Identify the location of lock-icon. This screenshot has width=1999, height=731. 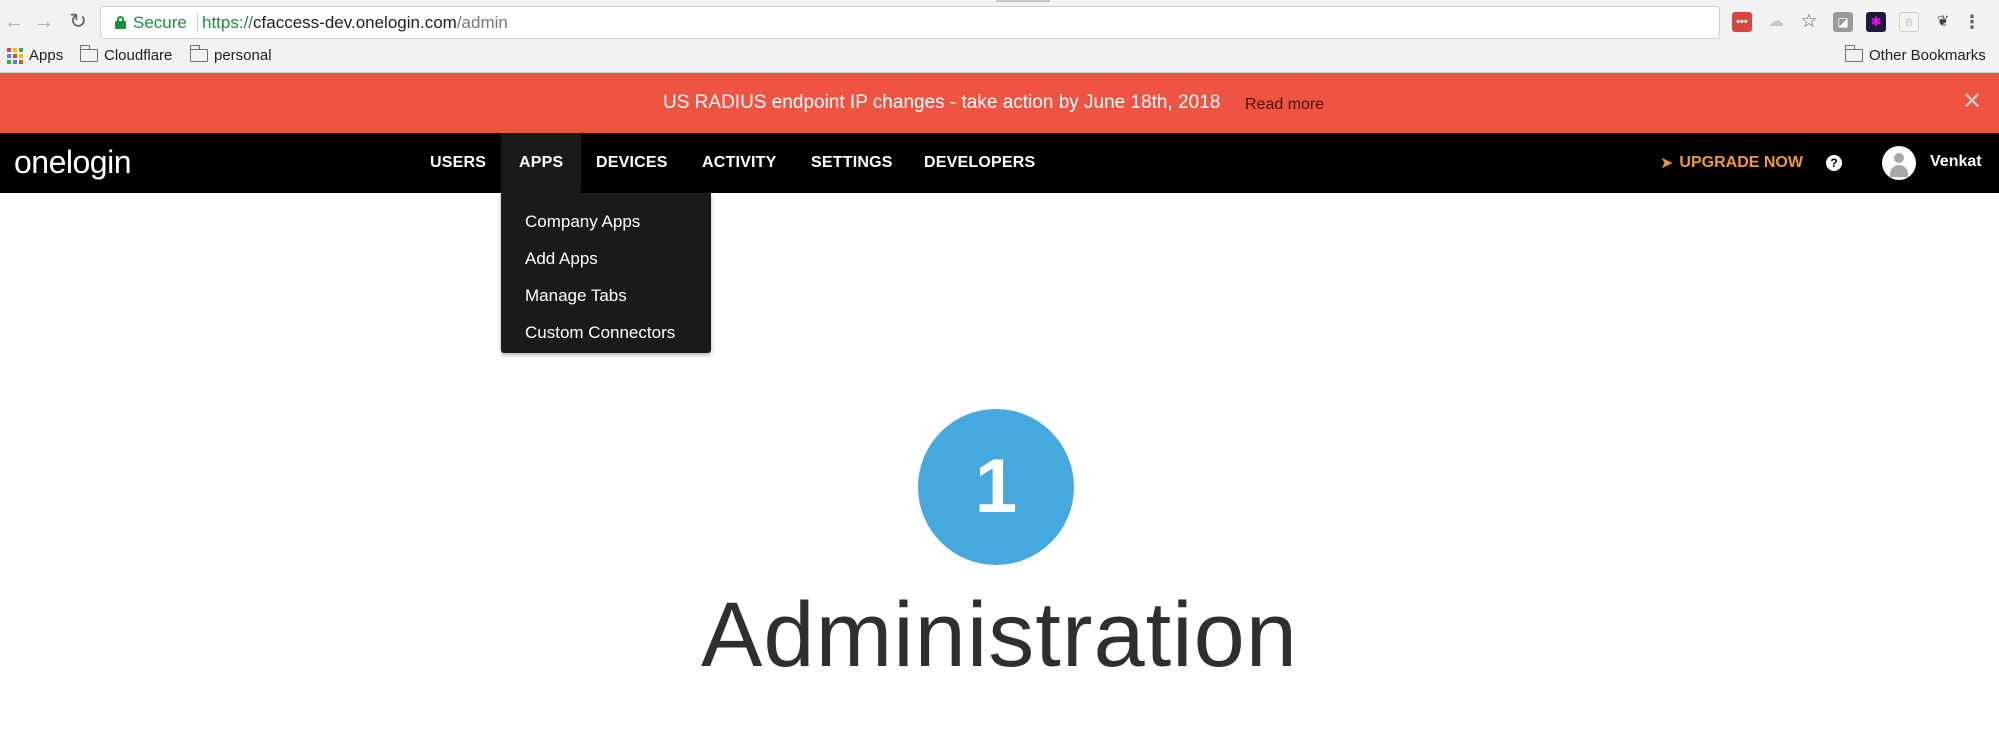
(120, 22).